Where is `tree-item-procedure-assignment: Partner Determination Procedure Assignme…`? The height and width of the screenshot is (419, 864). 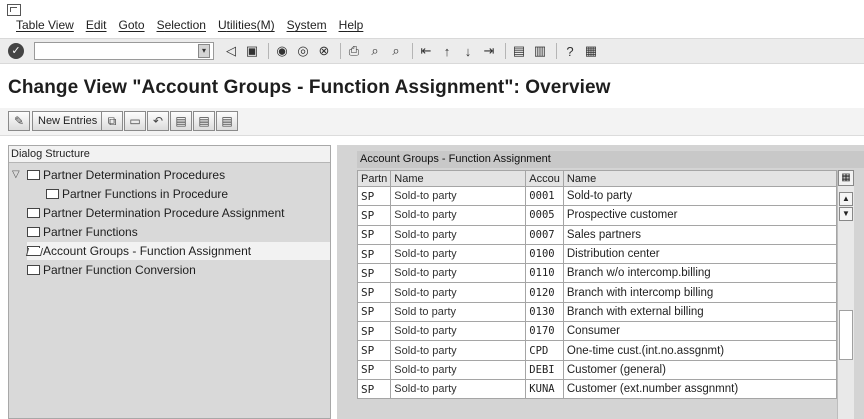 tree-item-procedure-assignment: Partner Determination Procedure Assignme… is located at coordinates (155, 213).